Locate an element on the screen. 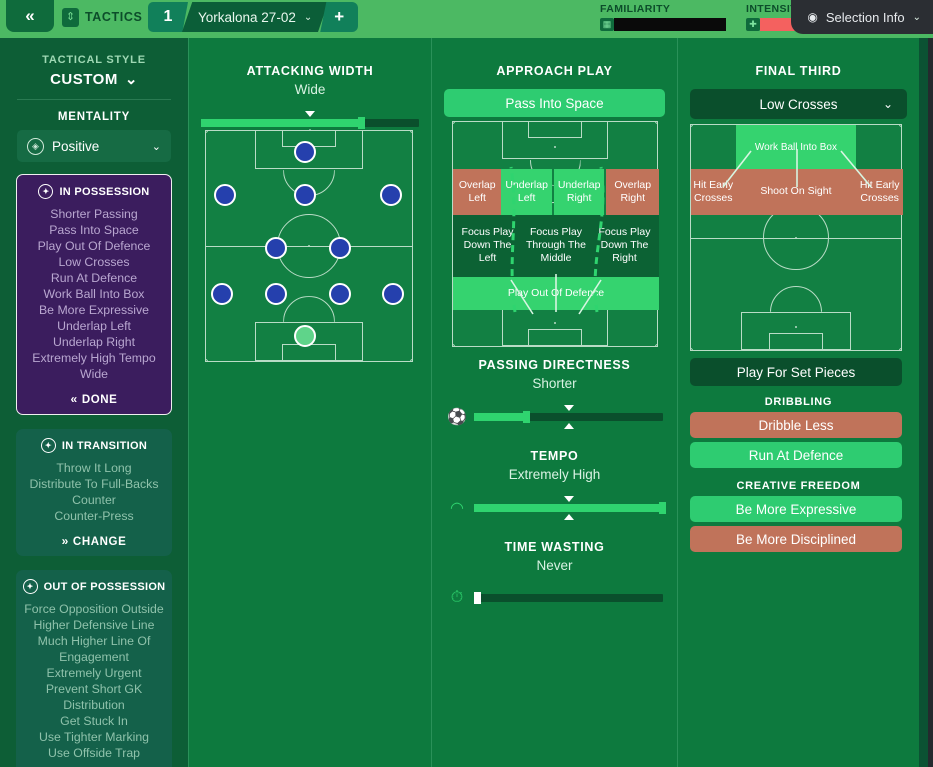 Image resolution: width=933 pixels, height=767 pixels. pitch-six-yard-box-top is located at coordinates (555, 129).